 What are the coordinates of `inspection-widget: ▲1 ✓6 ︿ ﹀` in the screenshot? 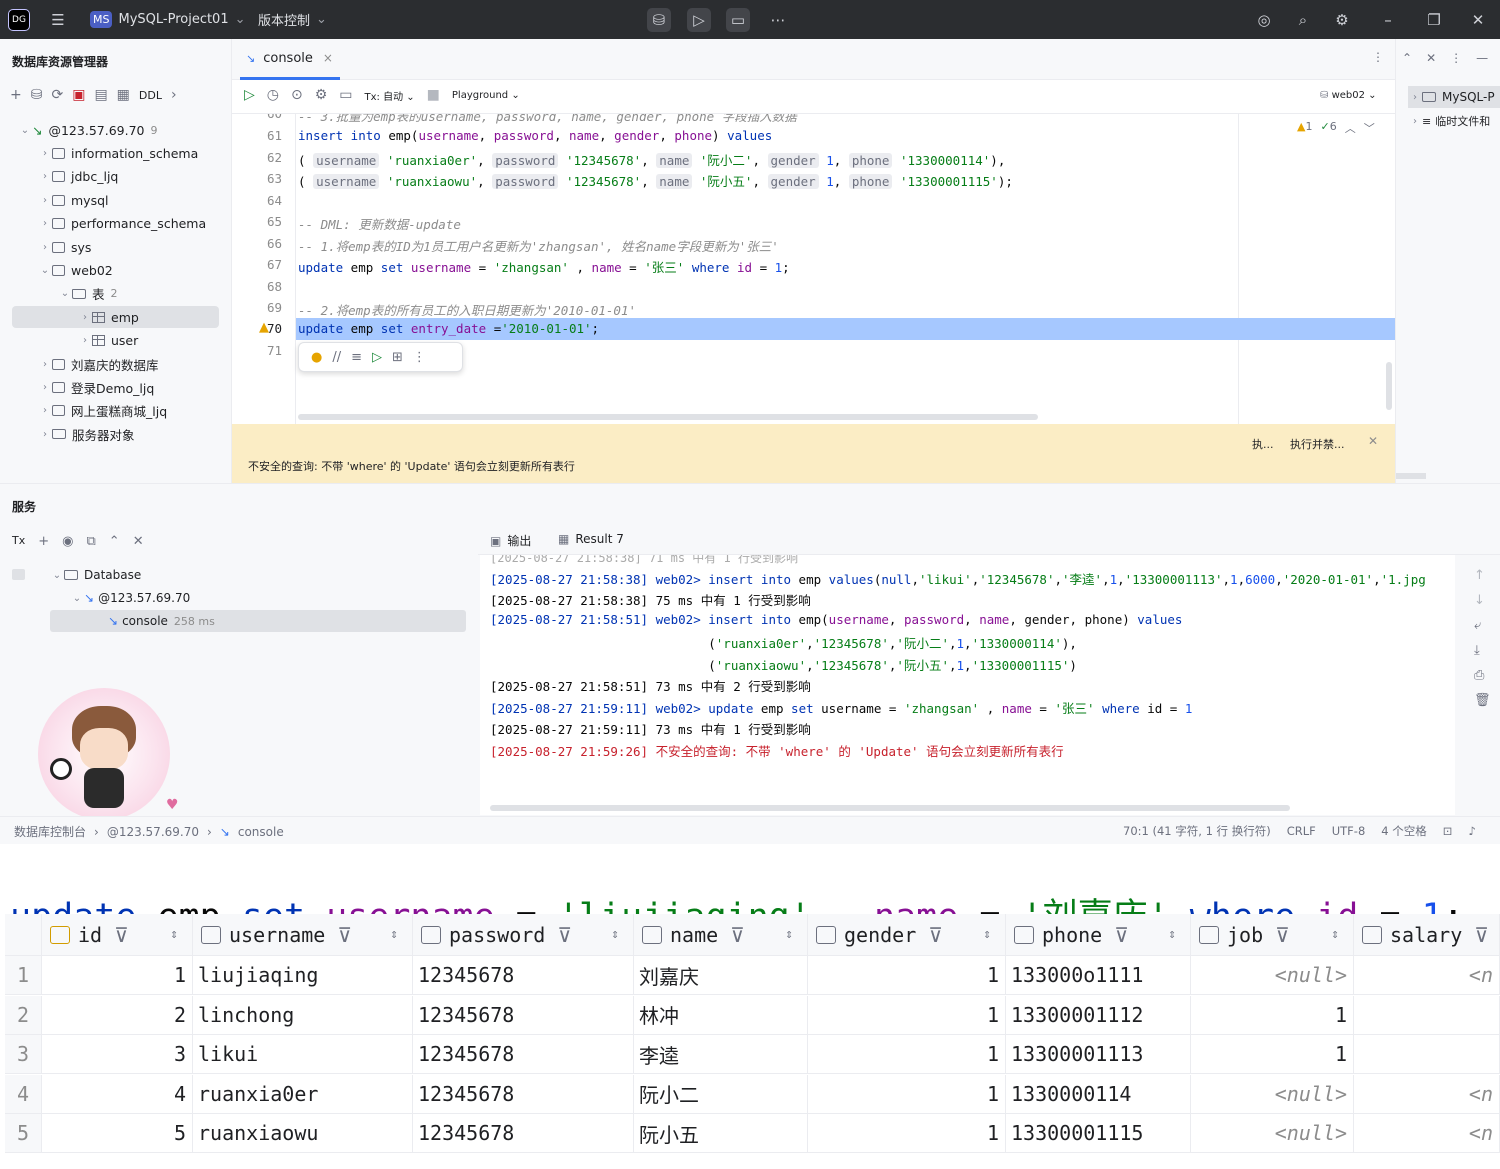 It's located at (1336, 128).